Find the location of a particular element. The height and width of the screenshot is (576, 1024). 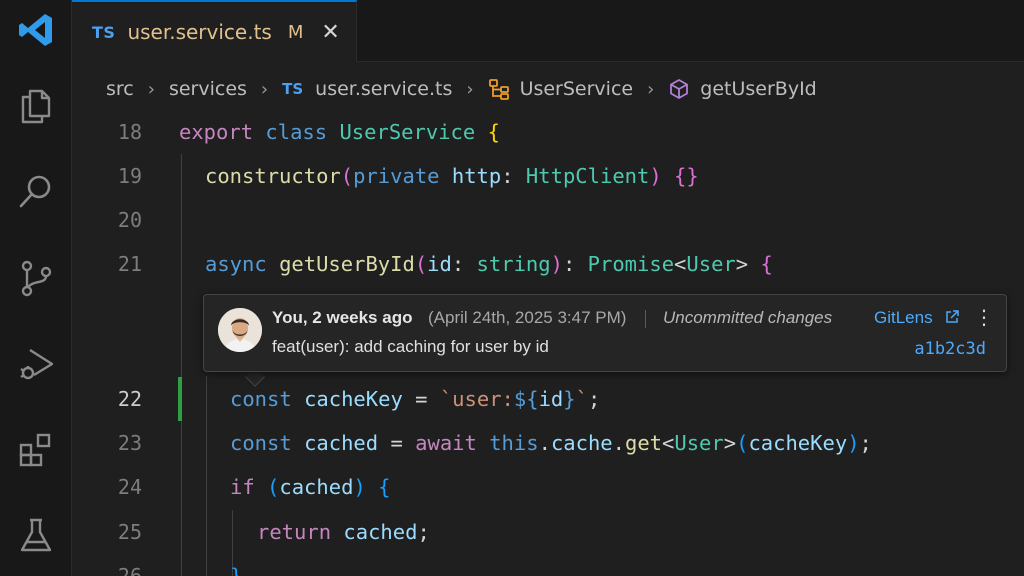

code-token: this is located at coordinates (514, 443).